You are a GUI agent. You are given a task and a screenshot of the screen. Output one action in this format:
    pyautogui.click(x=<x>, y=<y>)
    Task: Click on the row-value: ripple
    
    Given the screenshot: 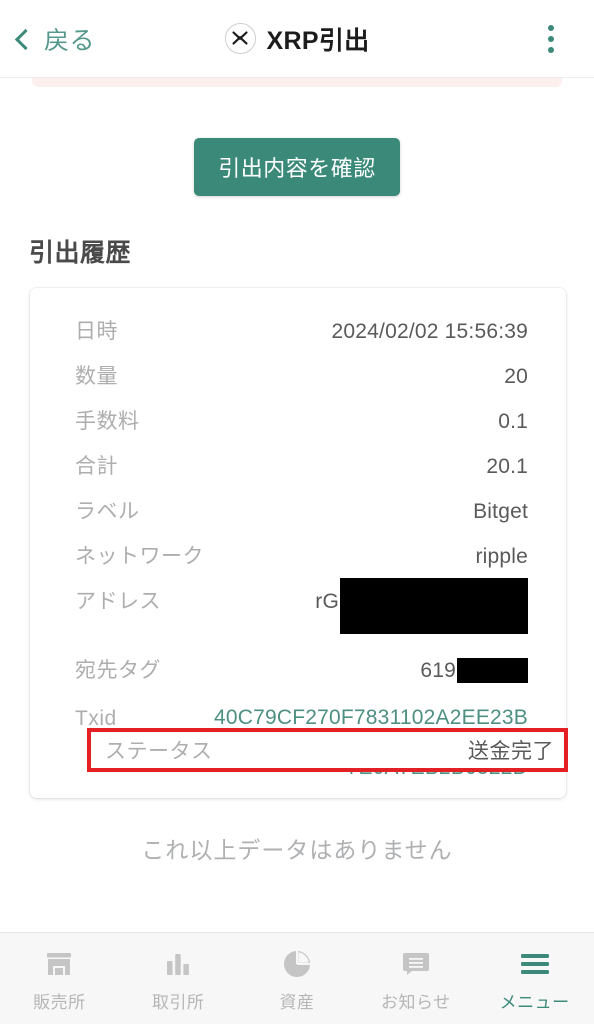 What is the action you would take?
    pyautogui.click(x=501, y=556)
    